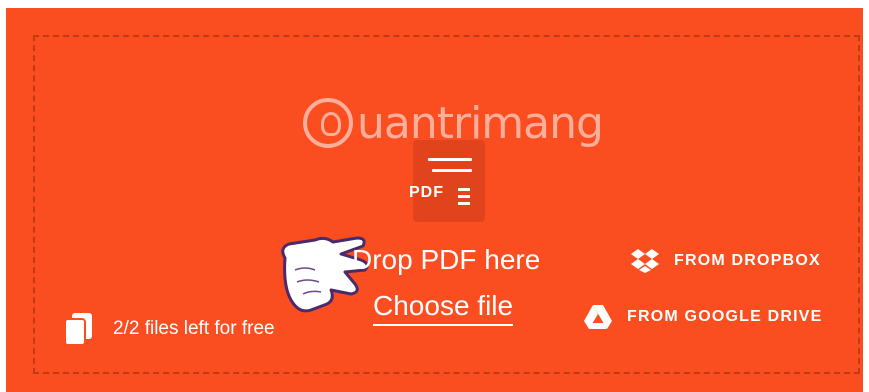 The width and height of the screenshot is (869, 392). I want to click on files-left-info: 2/2 files left for free, so click(169, 329).